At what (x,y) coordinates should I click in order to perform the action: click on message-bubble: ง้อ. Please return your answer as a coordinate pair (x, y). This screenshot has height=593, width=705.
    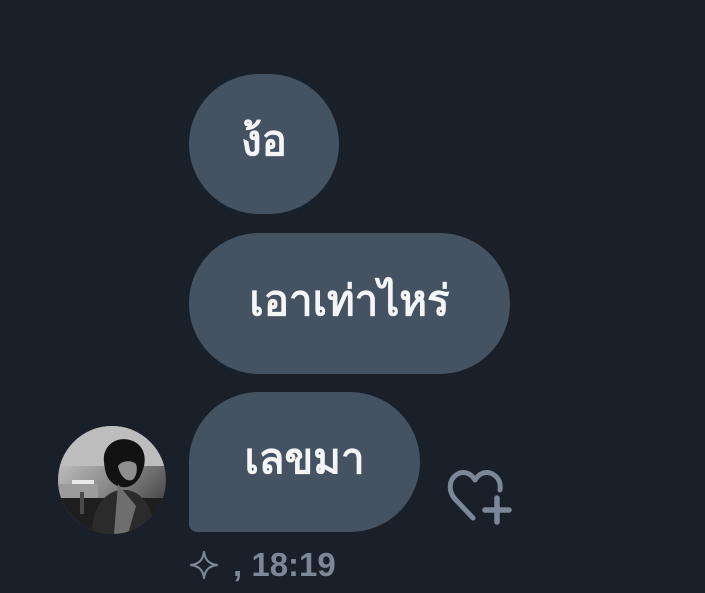
    Looking at the image, I should click on (264, 144).